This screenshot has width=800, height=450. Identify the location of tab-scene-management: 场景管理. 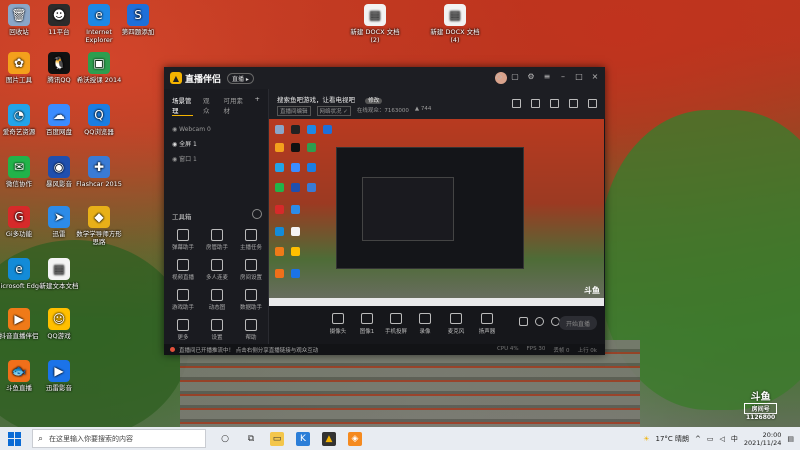
(183, 105).